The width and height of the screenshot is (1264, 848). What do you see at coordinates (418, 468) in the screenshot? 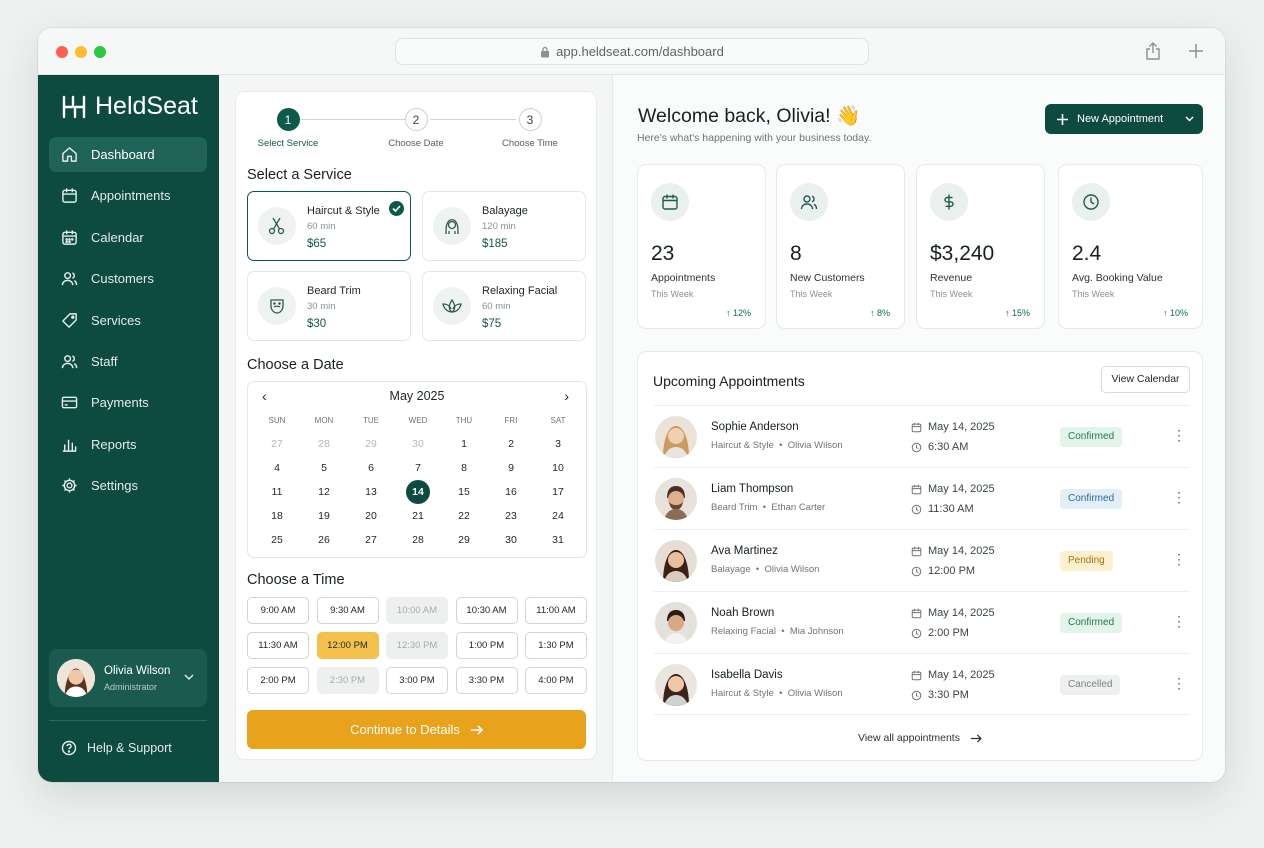
I see `calendar-day: 7` at bounding box center [418, 468].